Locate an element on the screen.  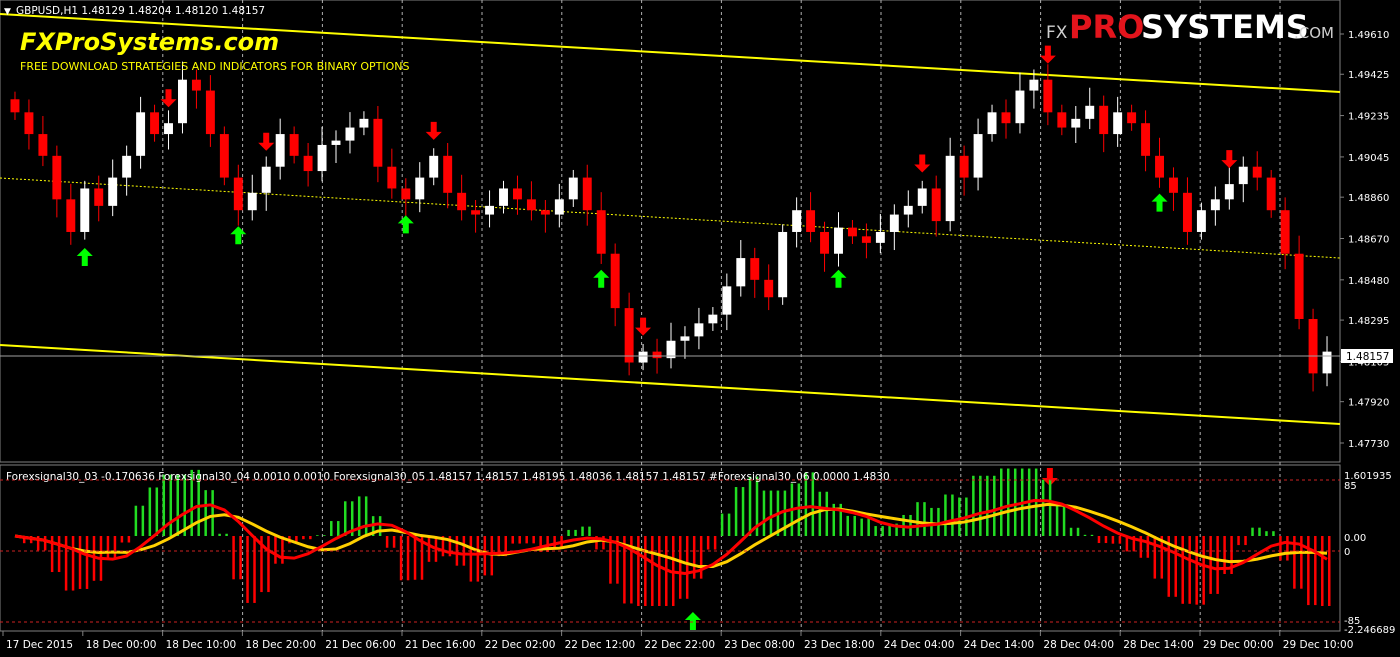
logo-systems: SYSTEMS is located at coordinates (1225, 27).